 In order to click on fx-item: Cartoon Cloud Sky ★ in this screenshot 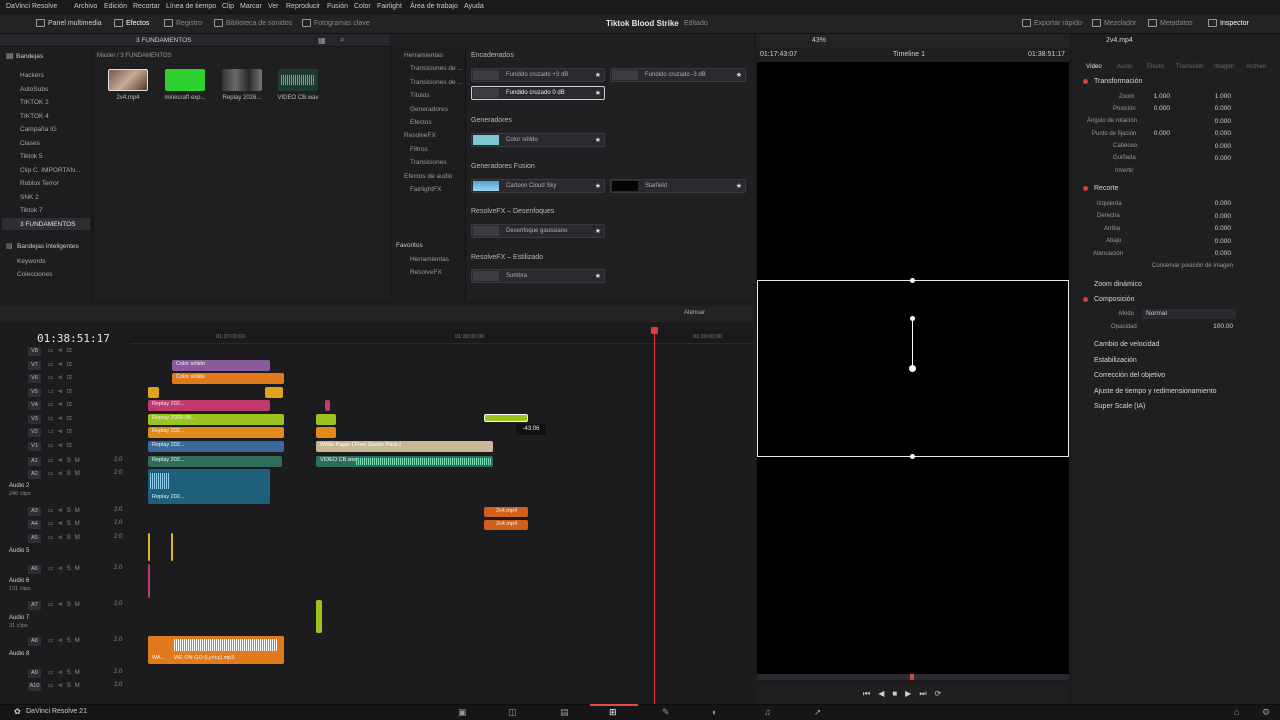, I will do `click(538, 186)`.